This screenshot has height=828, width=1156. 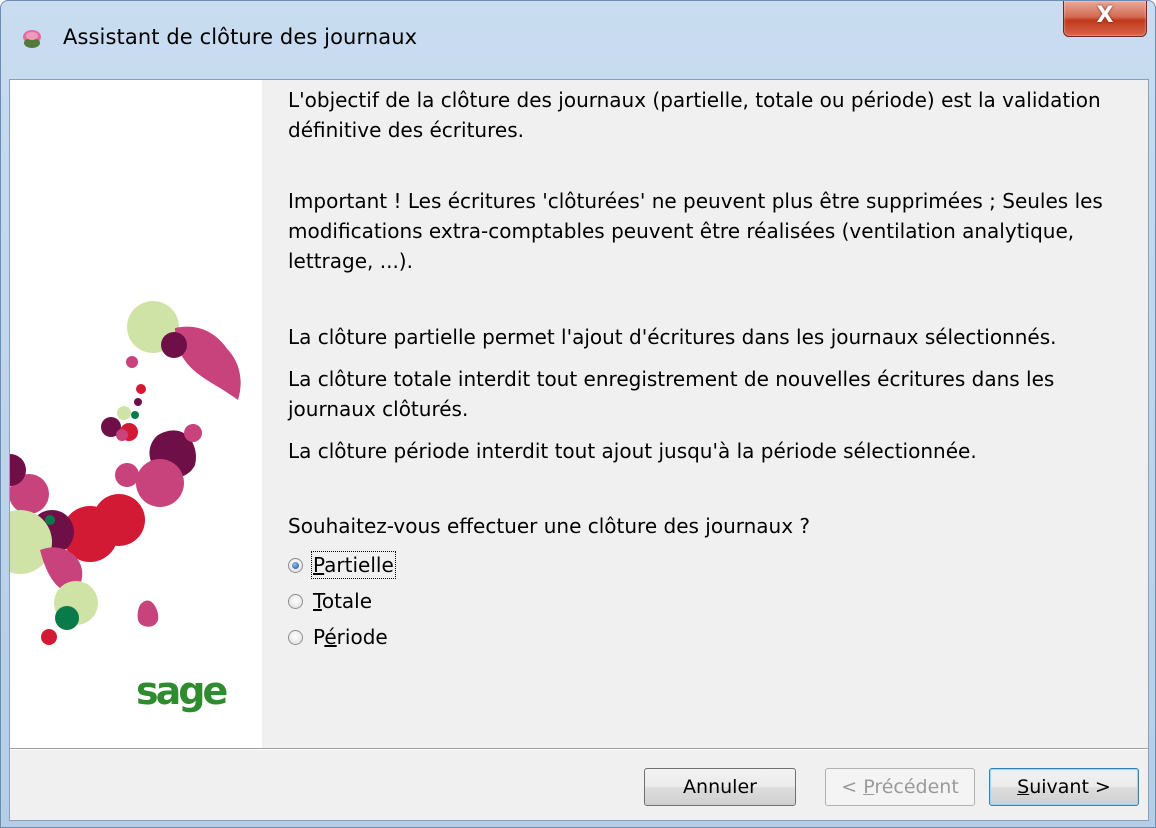 I want to click on app-icon, so click(x=32, y=39).